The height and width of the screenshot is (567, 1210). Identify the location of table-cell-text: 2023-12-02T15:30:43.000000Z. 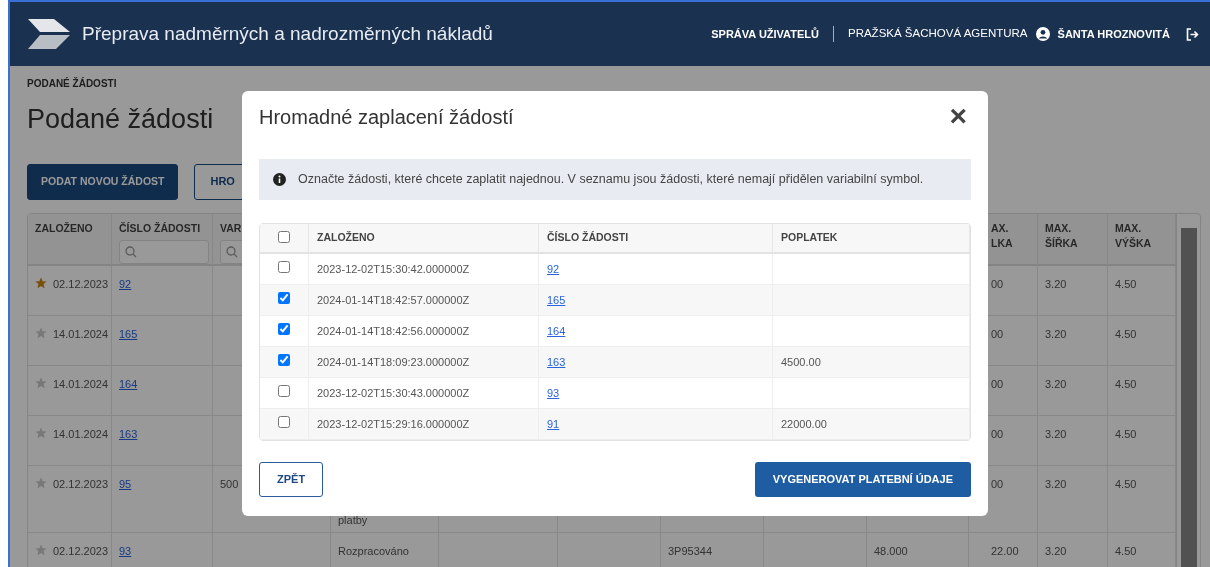
(393, 393).